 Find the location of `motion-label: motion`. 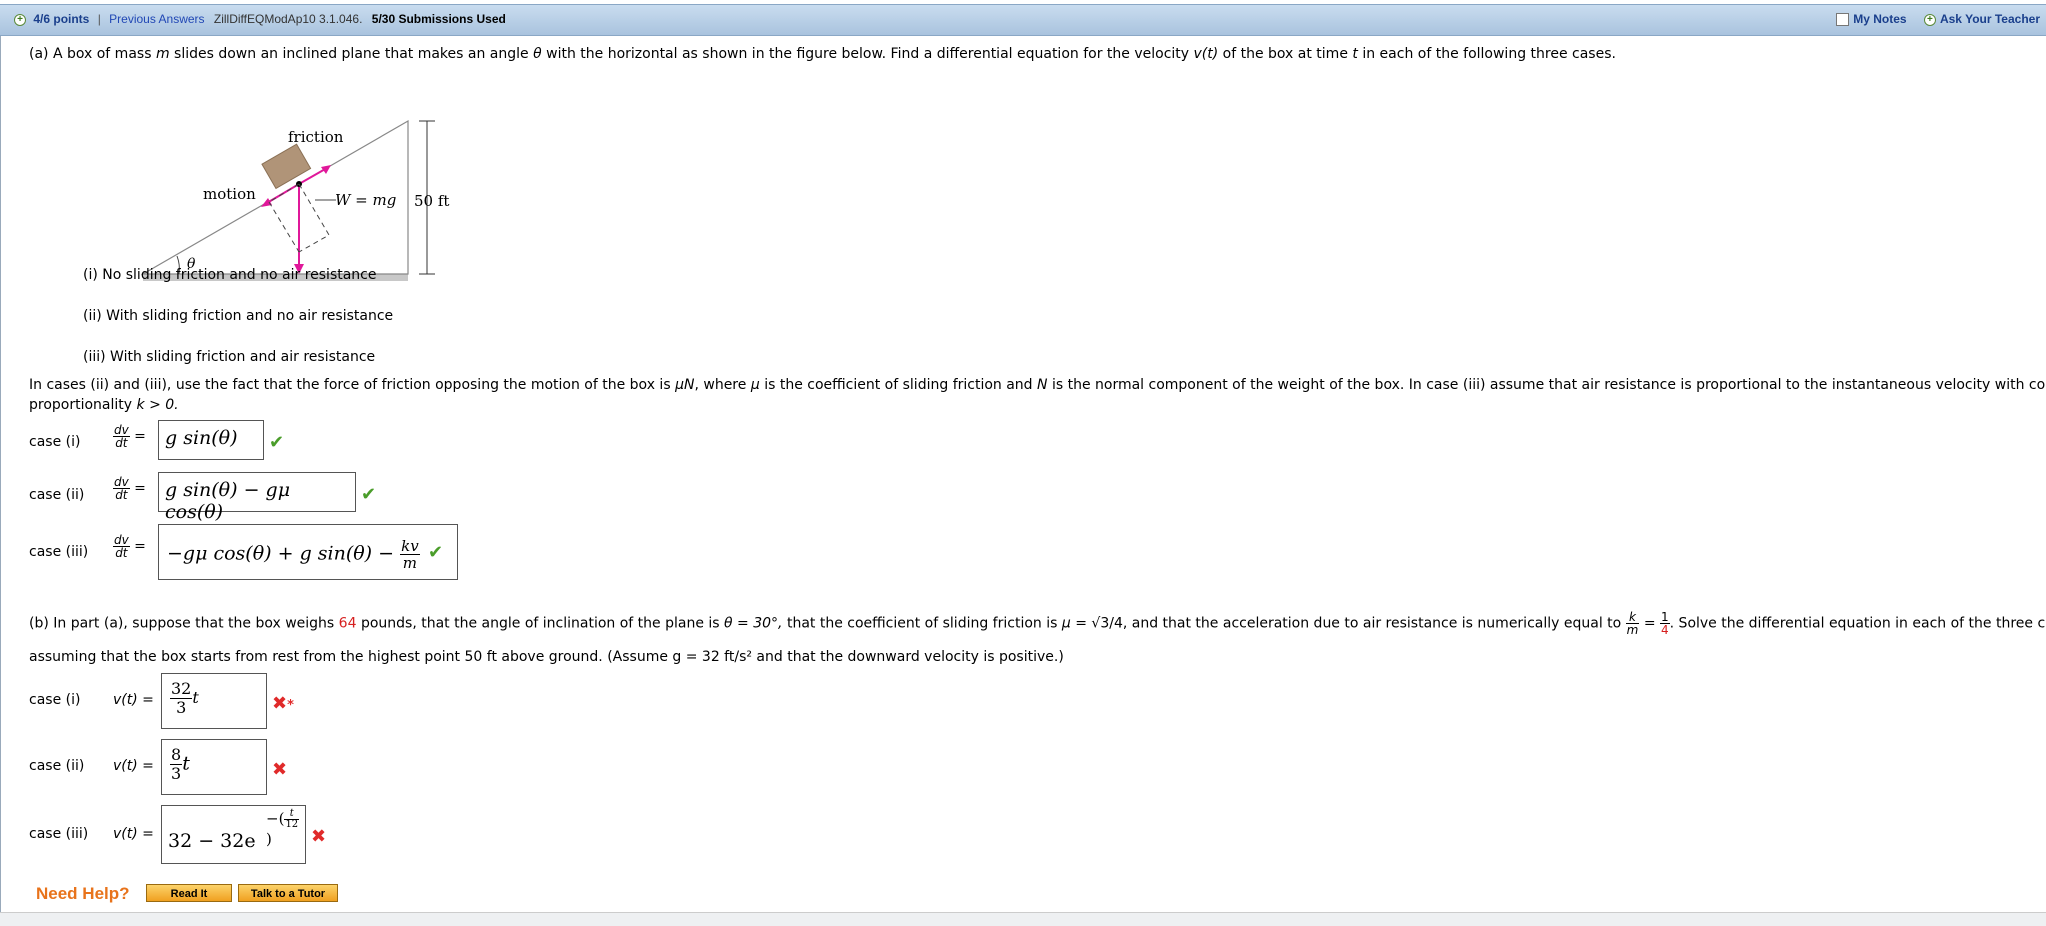

motion-label: motion is located at coordinates (229, 194).